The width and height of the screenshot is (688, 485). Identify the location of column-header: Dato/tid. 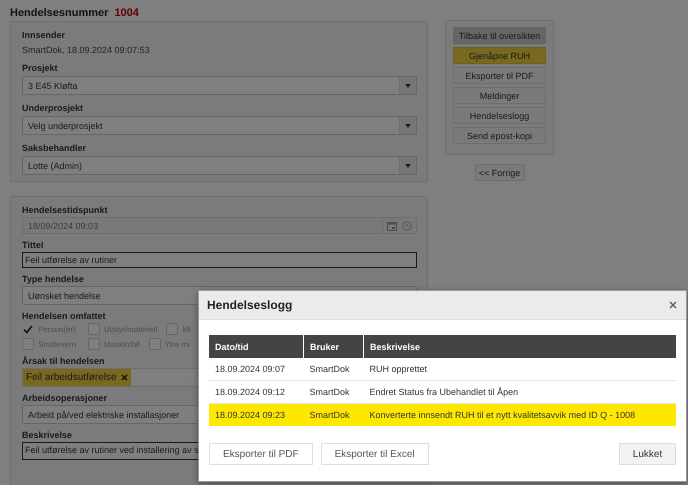
(256, 346).